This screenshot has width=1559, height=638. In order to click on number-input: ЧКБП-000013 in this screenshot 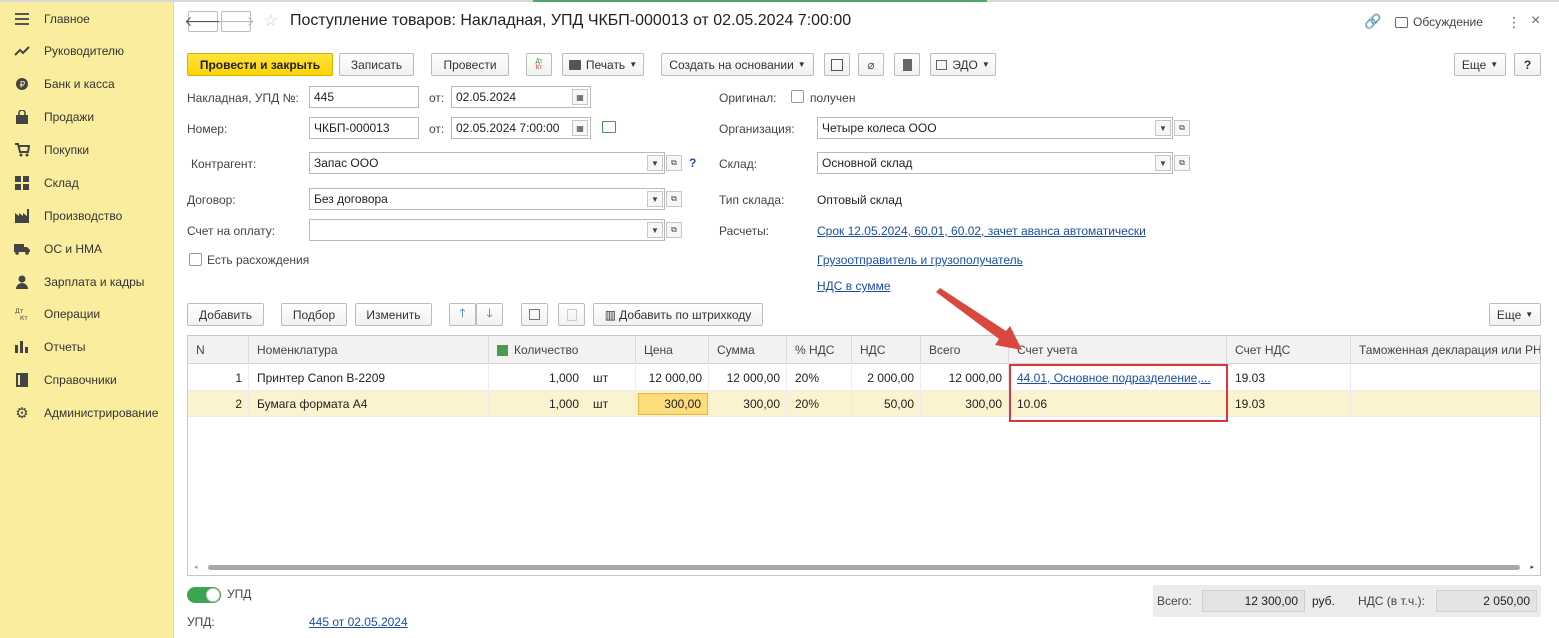, I will do `click(364, 128)`.